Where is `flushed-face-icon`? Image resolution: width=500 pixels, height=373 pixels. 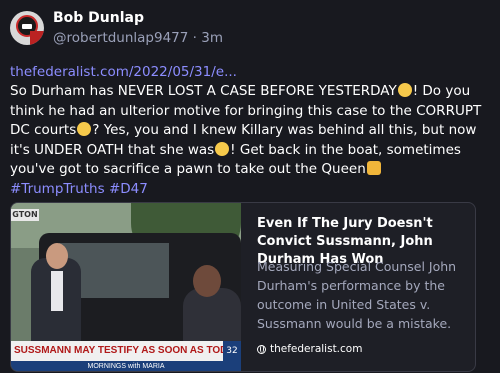 flushed-face-icon is located at coordinates (404, 90).